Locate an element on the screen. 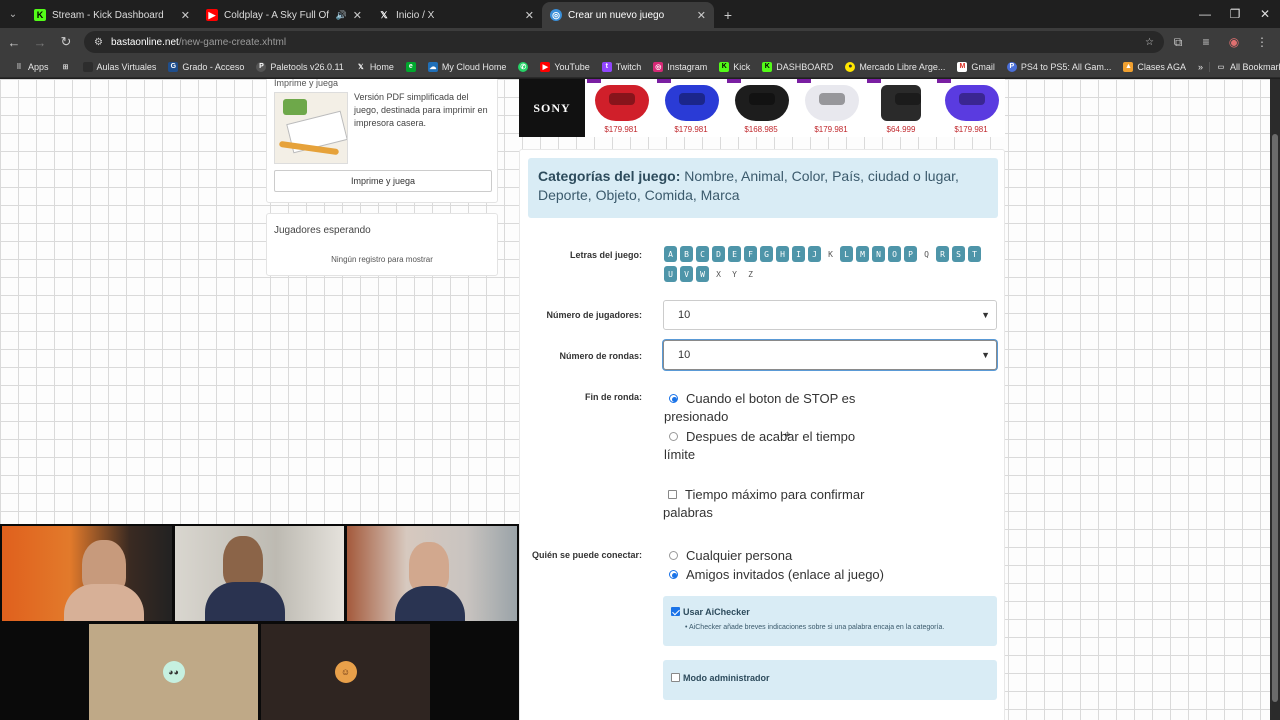 The height and width of the screenshot is (720, 1280). letter-toggle-f: F is located at coordinates (750, 254).